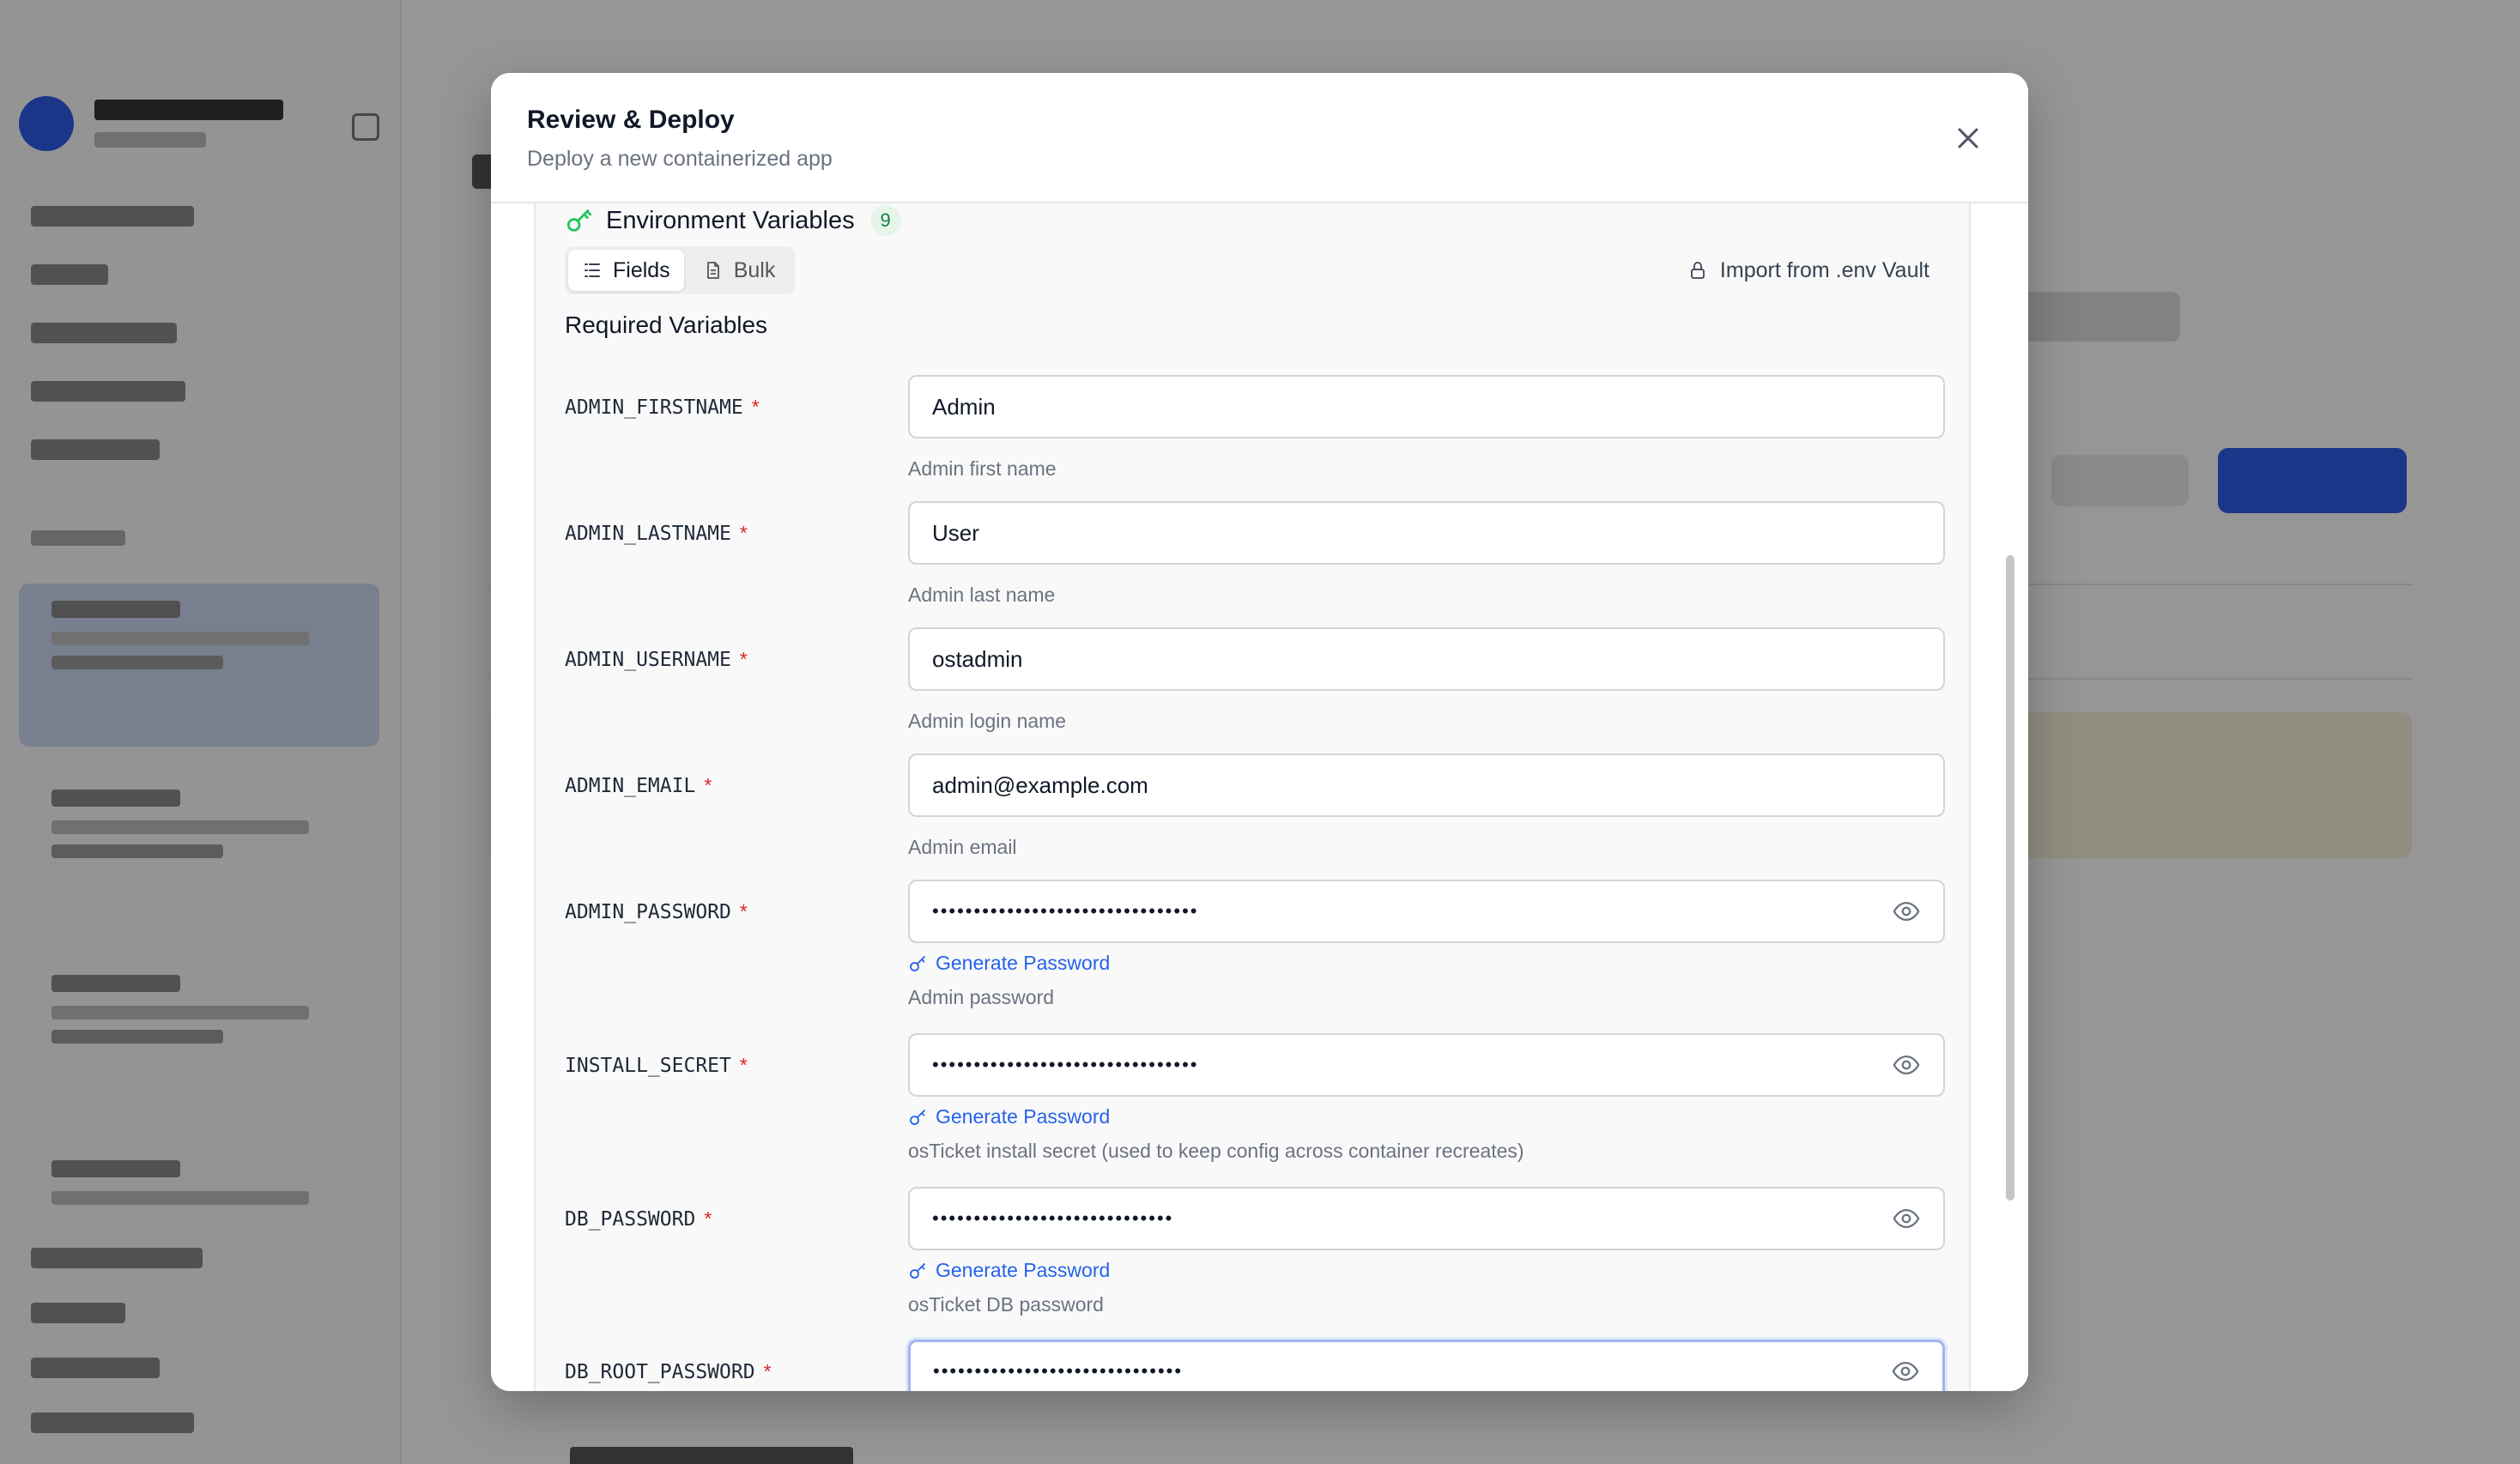 The width and height of the screenshot is (2520, 1464). What do you see at coordinates (885, 220) in the screenshot?
I see `env-count-badge: 9` at bounding box center [885, 220].